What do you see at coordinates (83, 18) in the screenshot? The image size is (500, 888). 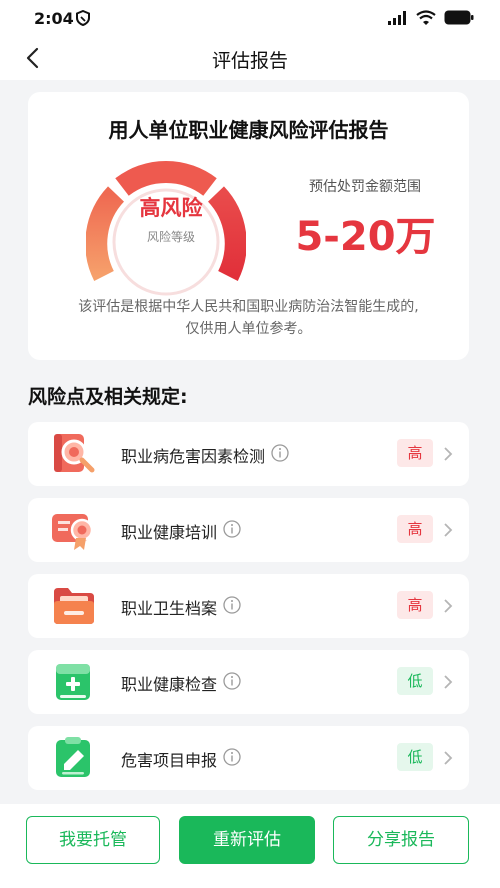 I see `shield-icon` at bounding box center [83, 18].